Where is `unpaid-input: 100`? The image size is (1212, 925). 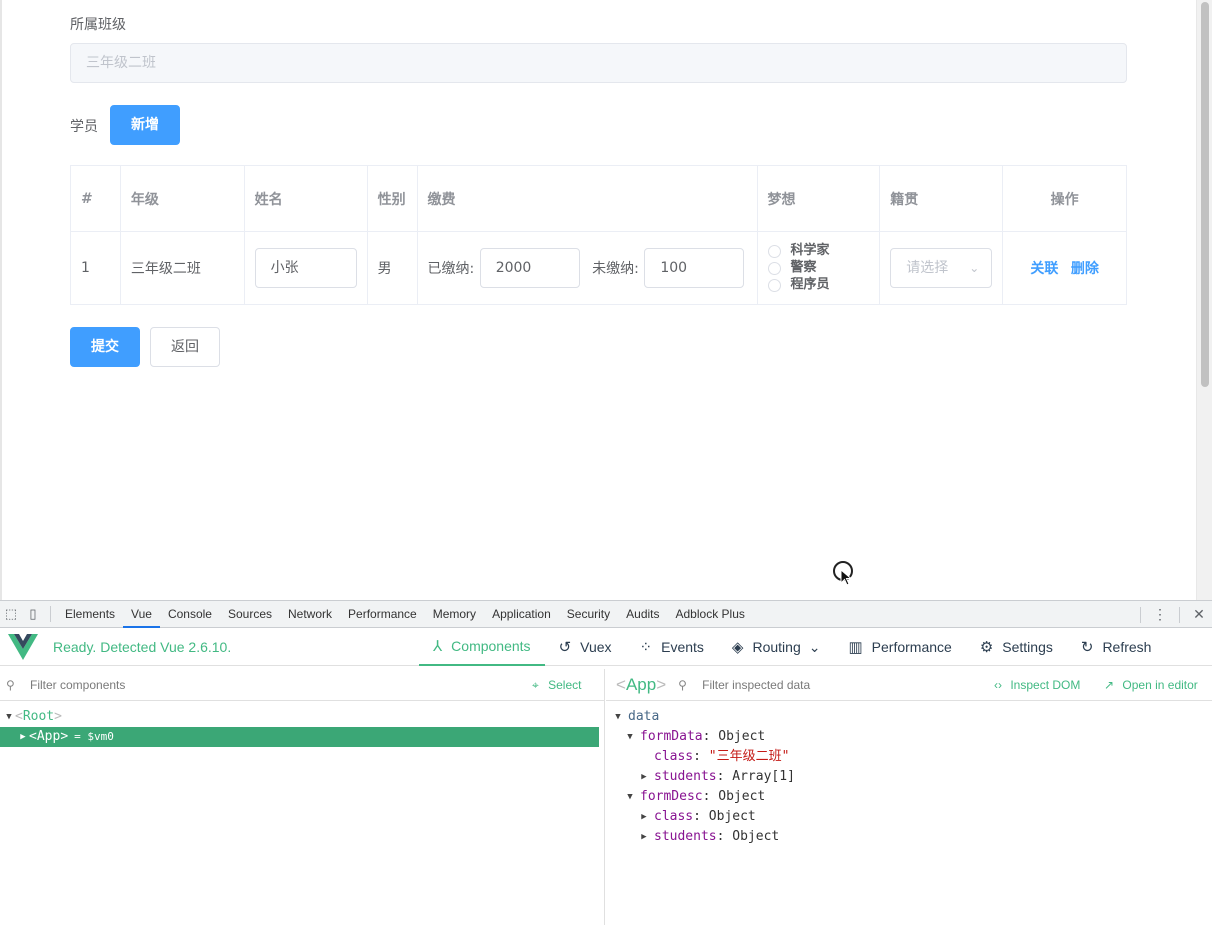
unpaid-input: 100 is located at coordinates (694, 268).